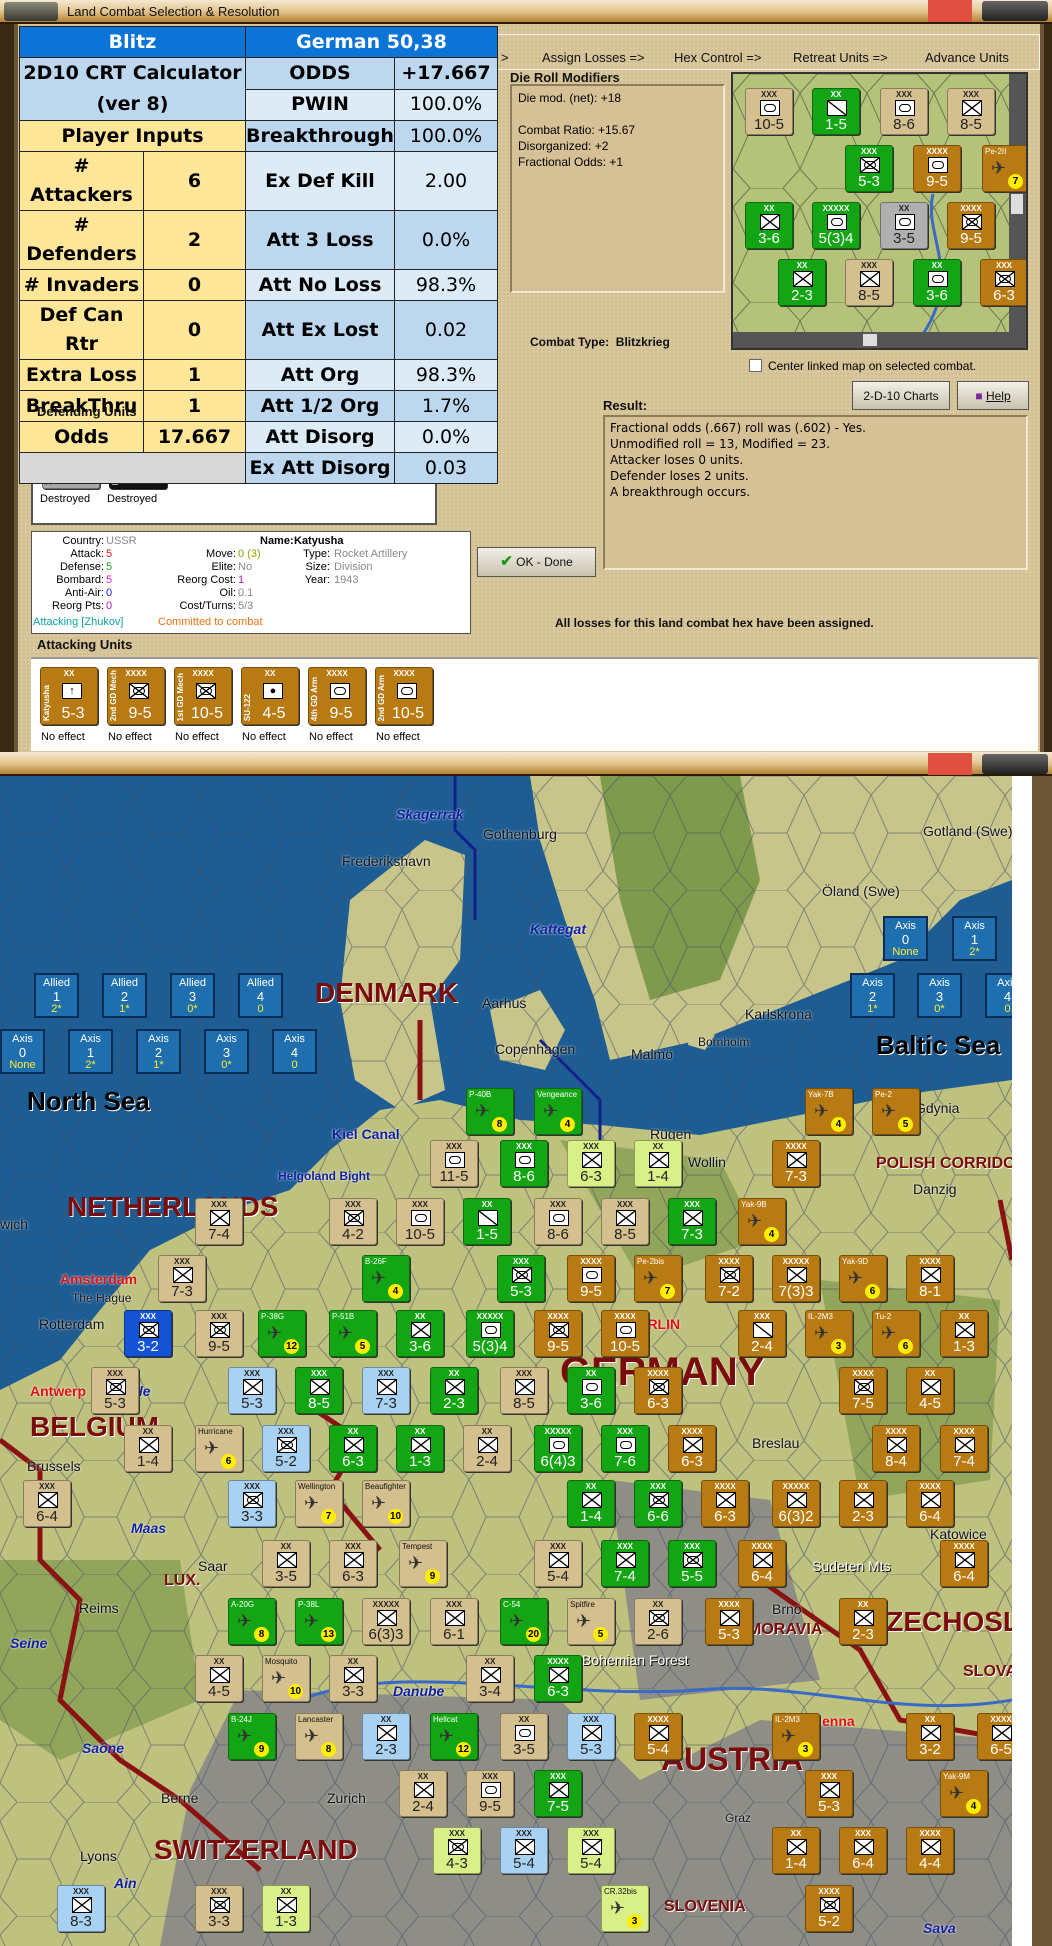 Image resolution: width=1052 pixels, height=1946 pixels. What do you see at coordinates (993, 395) in the screenshot?
I see `help-button: ■ Help` at bounding box center [993, 395].